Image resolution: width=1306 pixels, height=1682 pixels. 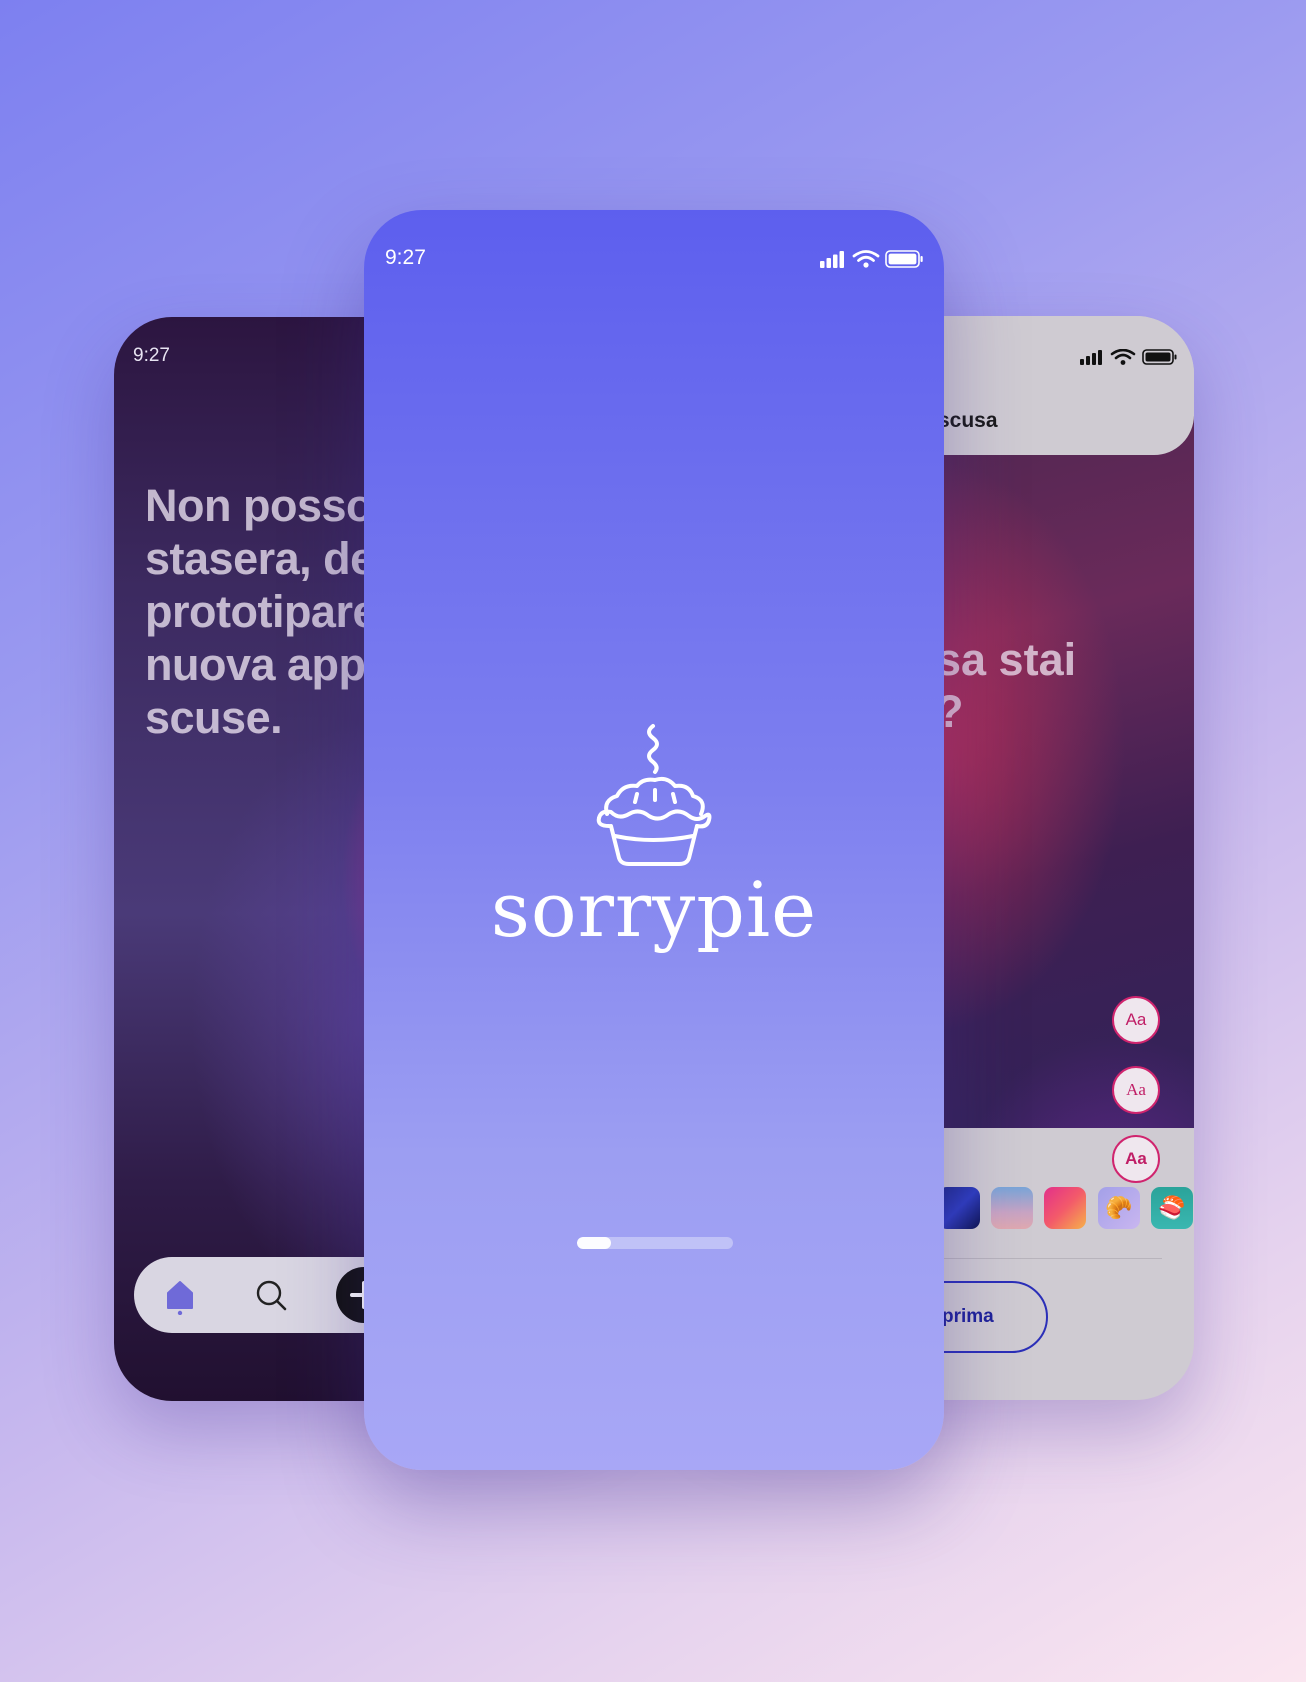 What do you see at coordinates (271, 1295) in the screenshot?
I see `search-icon` at bounding box center [271, 1295].